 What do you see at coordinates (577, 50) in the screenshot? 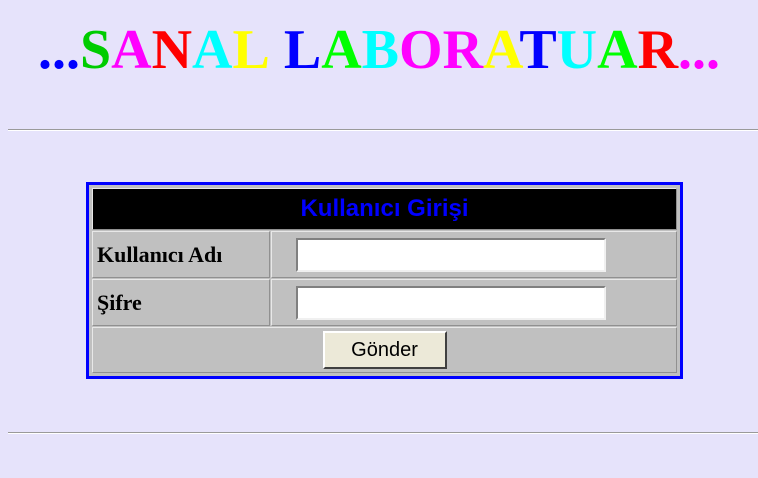
I see `title-letter: U` at bounding box center [577, 50].